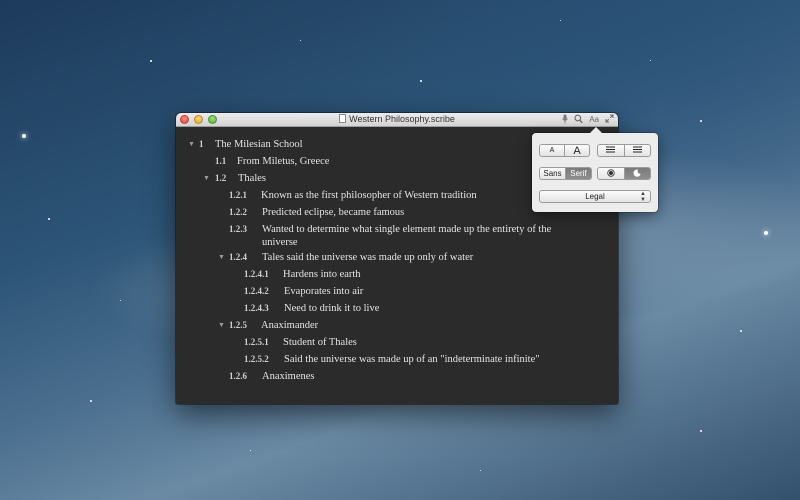 This screenshot has height=500, width=800. What do you see at coordinates (320, 342) in the screenshot?
I see `outline-text: Student of Thales` at bounding box center [320, 342].